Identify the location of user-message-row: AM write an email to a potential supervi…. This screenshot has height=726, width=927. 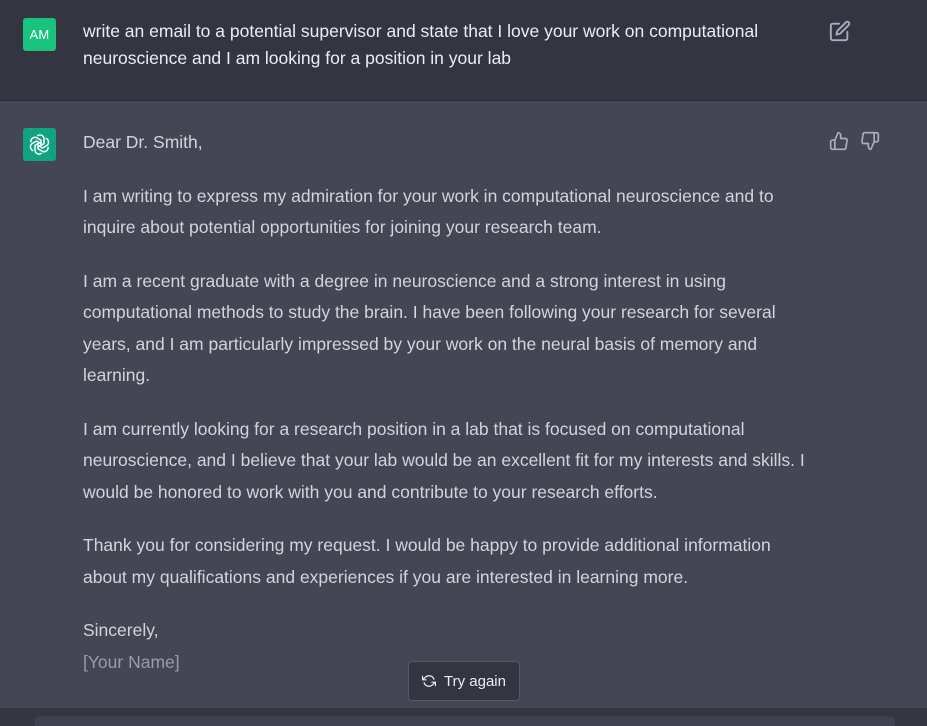
(463, 50).